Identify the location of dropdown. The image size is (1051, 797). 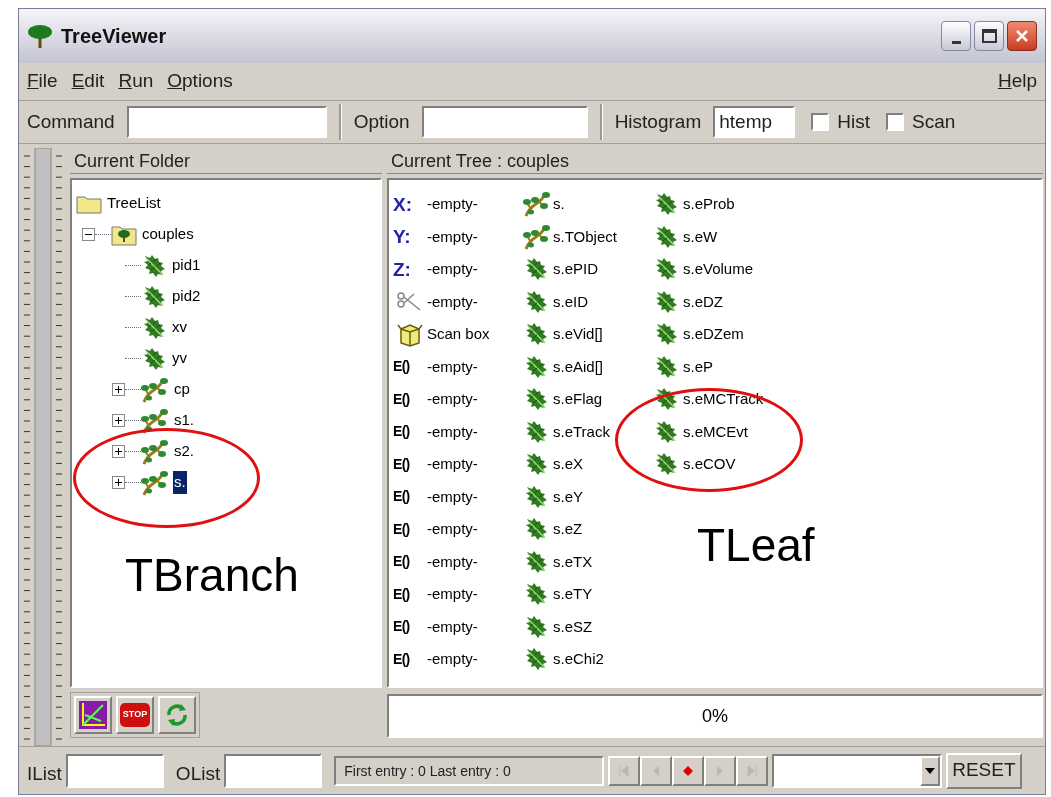
(857, 770).